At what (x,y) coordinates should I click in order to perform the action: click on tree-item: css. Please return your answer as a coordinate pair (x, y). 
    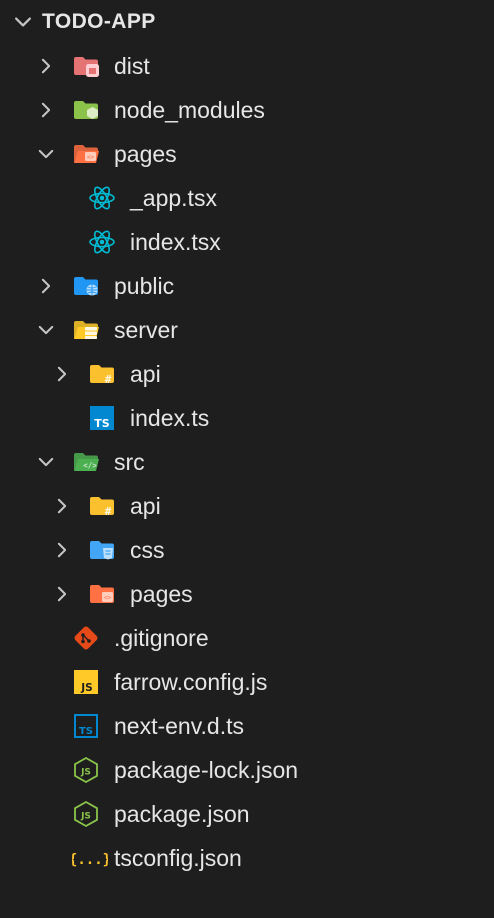
    Looking at the image, I should click on (247, 550).